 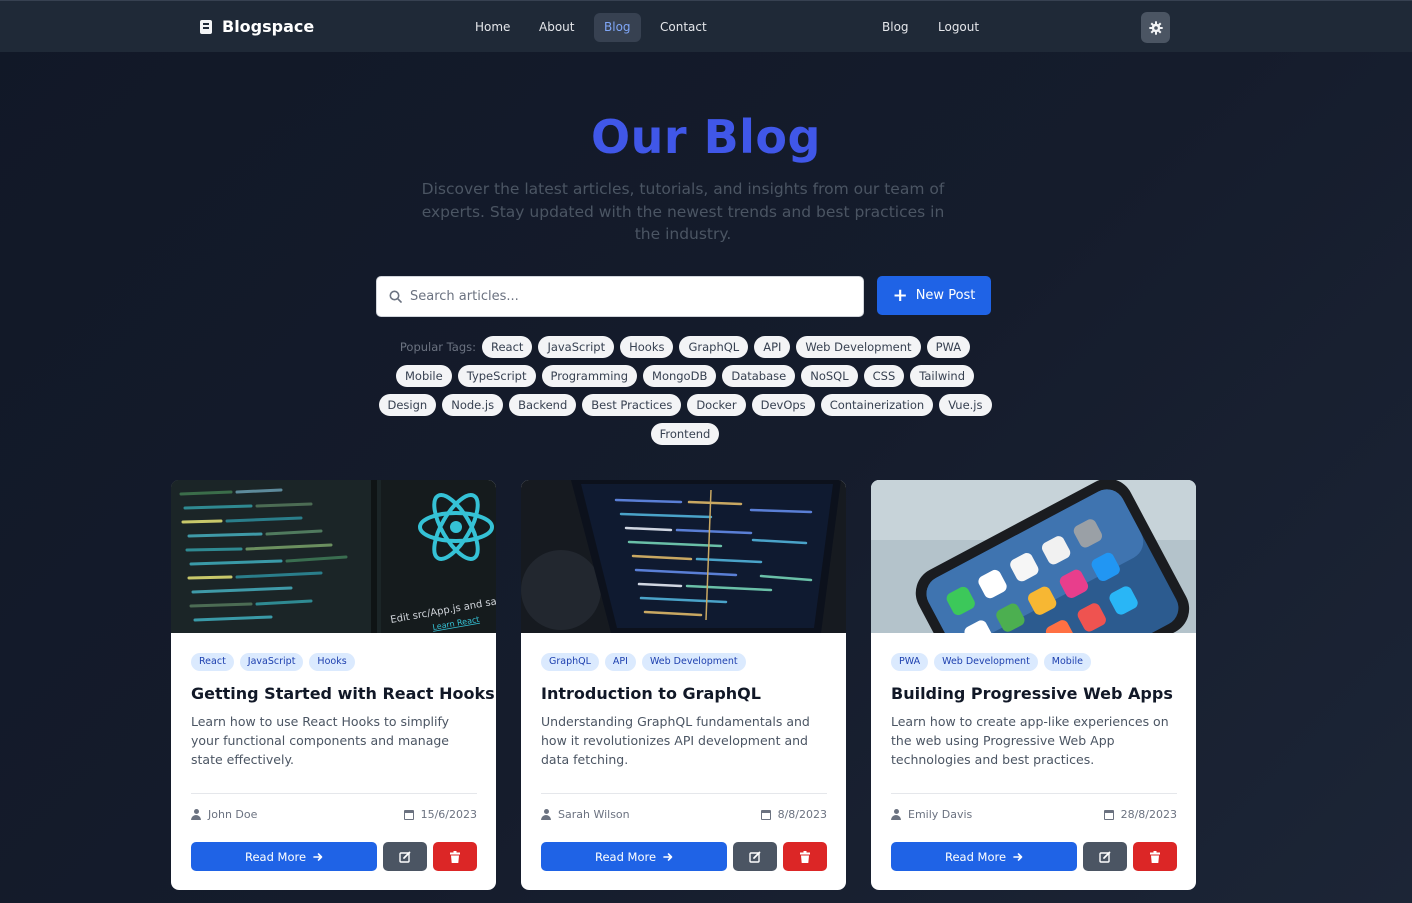 I want to click on post-tag: React, so click(x=212, y=662).